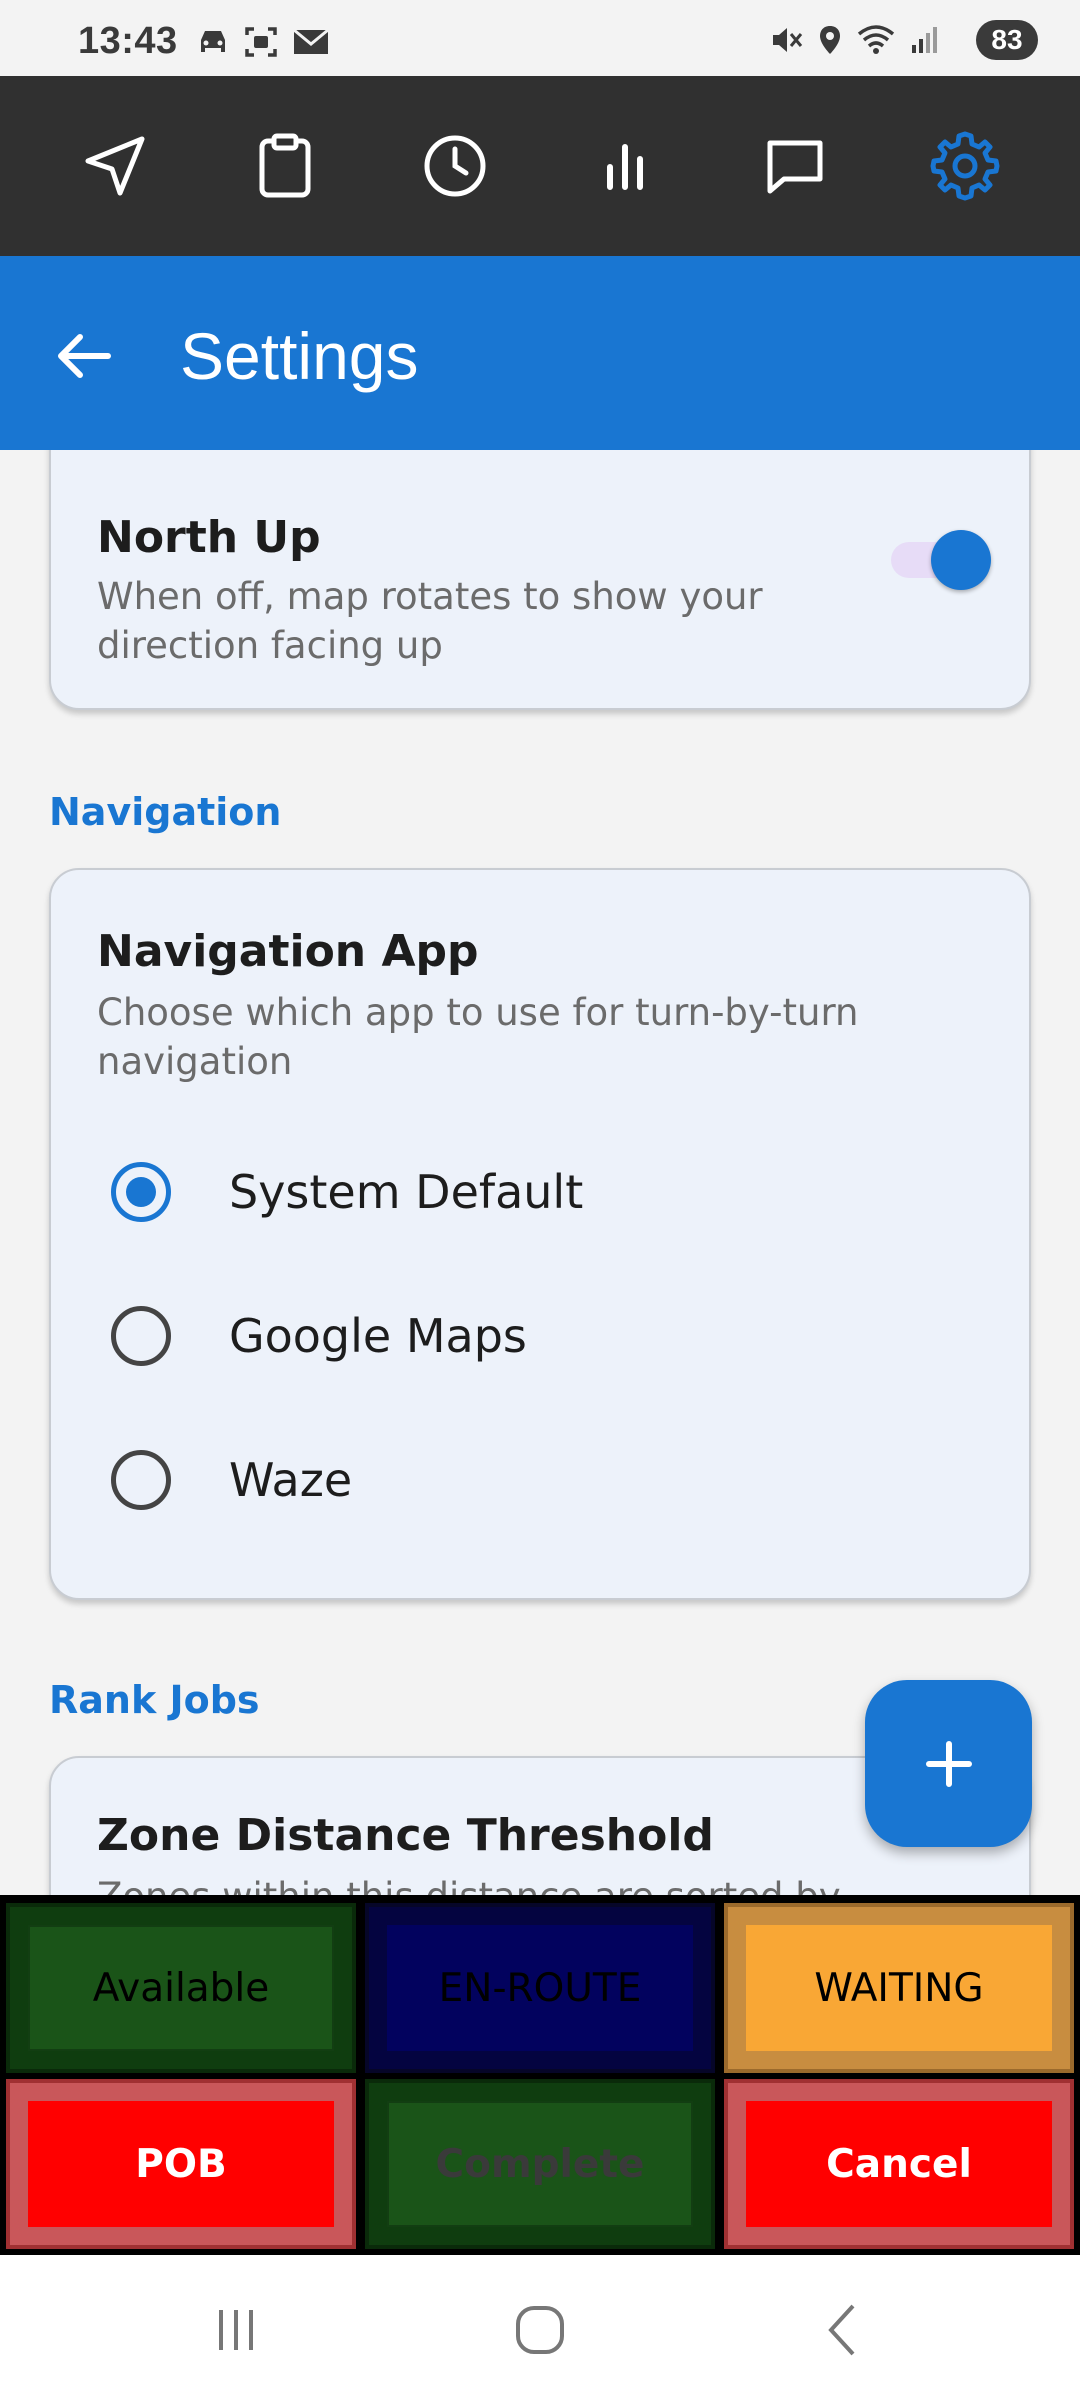  I want to click on page-title: Settings, so click(299, 356).